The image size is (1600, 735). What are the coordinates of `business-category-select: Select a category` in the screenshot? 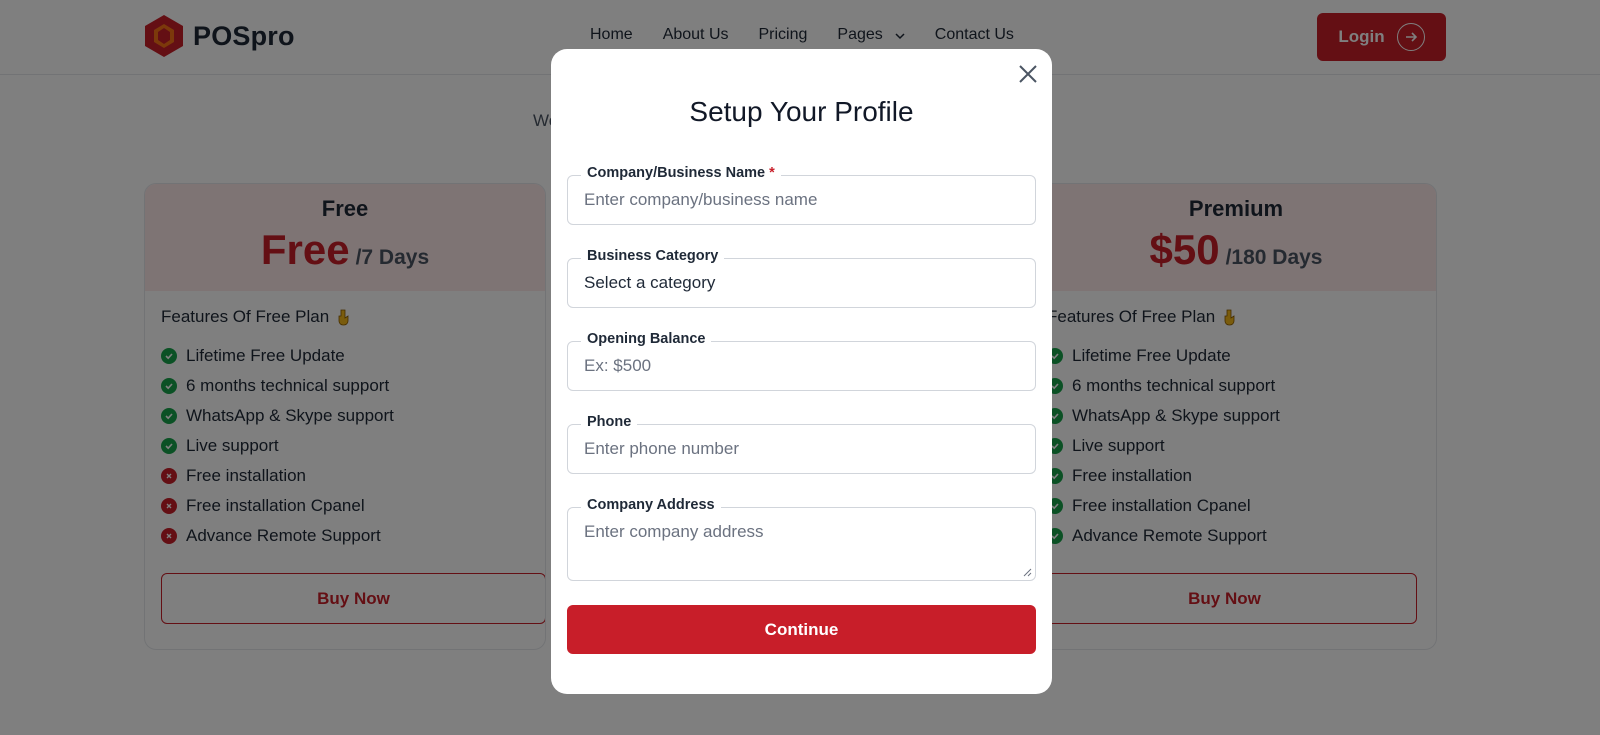 It's located at (801, 283).